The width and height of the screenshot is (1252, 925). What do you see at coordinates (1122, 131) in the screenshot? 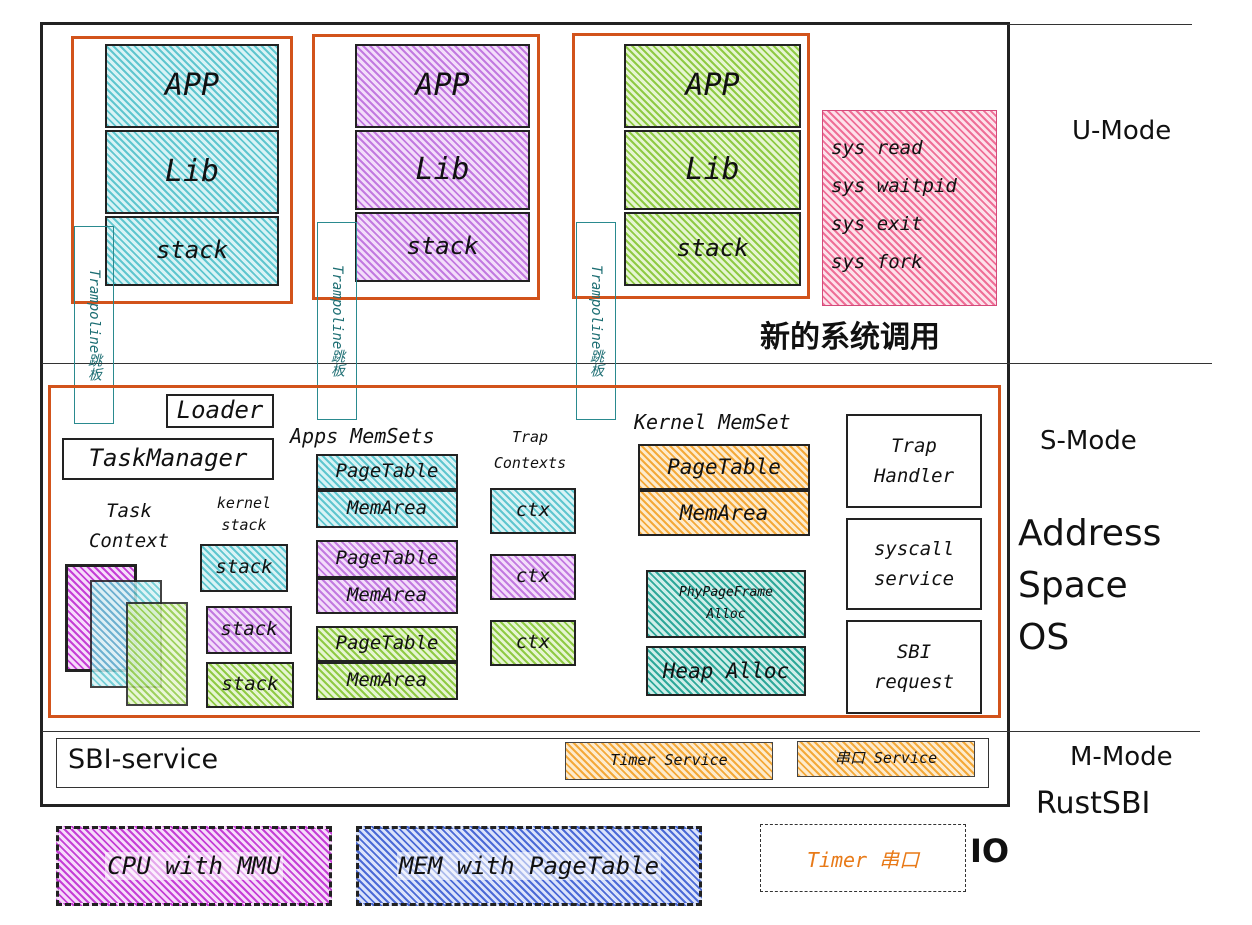
I see `u-mode-label: U-Mode` at bounding box center [1122, 131].